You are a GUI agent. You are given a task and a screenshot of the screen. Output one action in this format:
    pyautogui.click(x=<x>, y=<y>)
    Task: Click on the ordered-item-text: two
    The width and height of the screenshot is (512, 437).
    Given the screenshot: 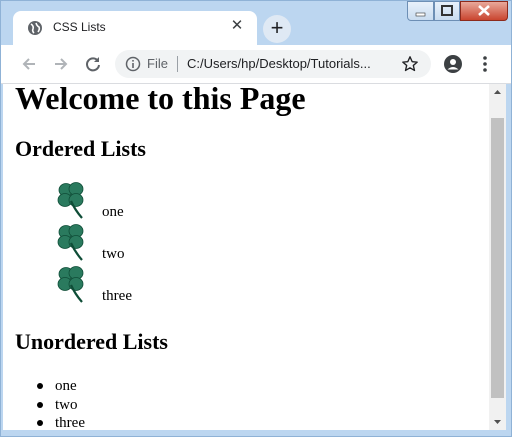 What is the action you would take?
    pyautogui.click(x=113, y=254)
    